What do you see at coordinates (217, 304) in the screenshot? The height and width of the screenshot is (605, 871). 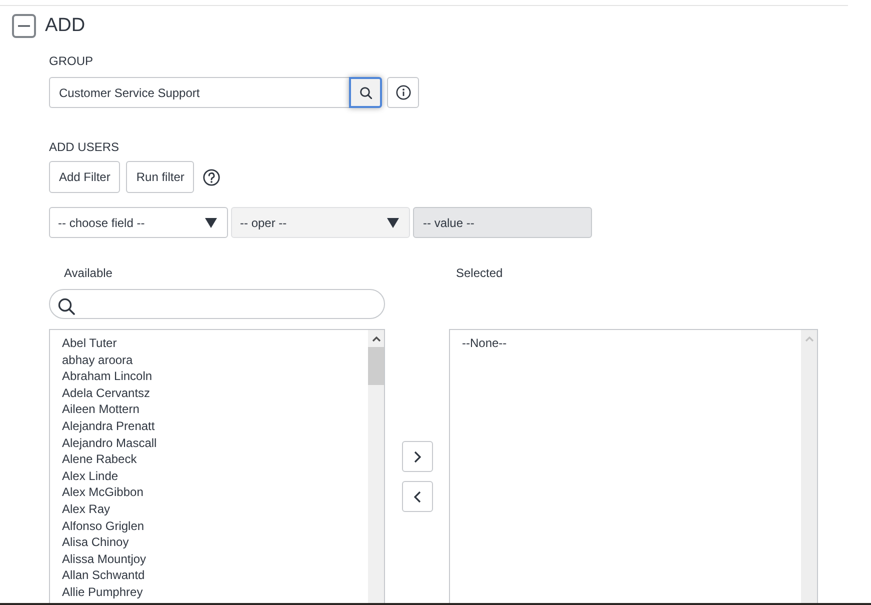 I see `search-field` at bounding box center [217, 304].